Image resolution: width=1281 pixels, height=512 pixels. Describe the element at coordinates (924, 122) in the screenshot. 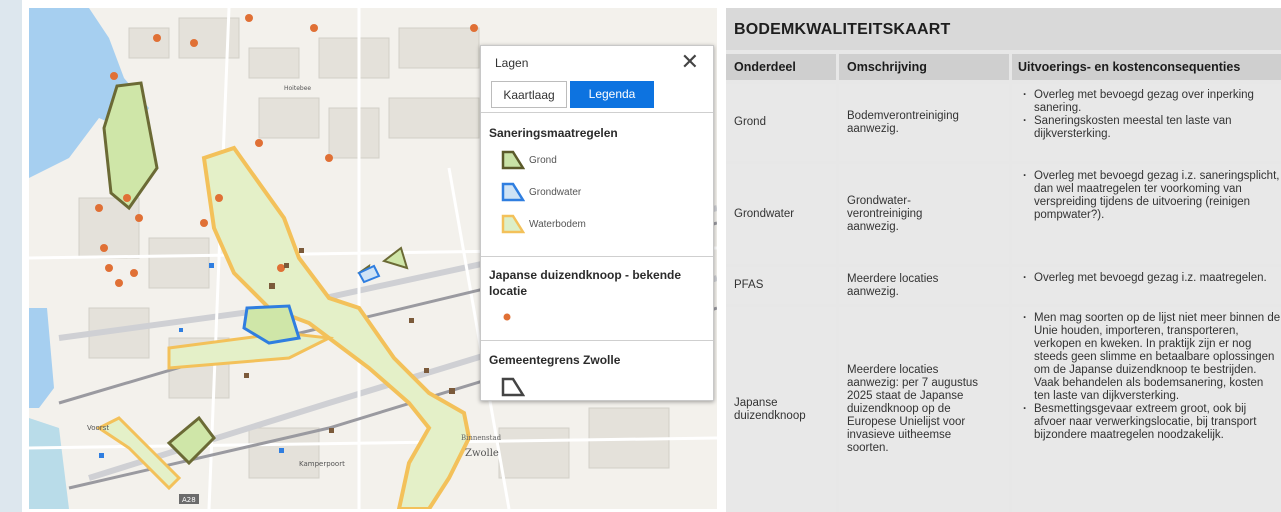

I see `table-cell-omschrijving: Bodemverontreiniging aanwezig.` at that location.